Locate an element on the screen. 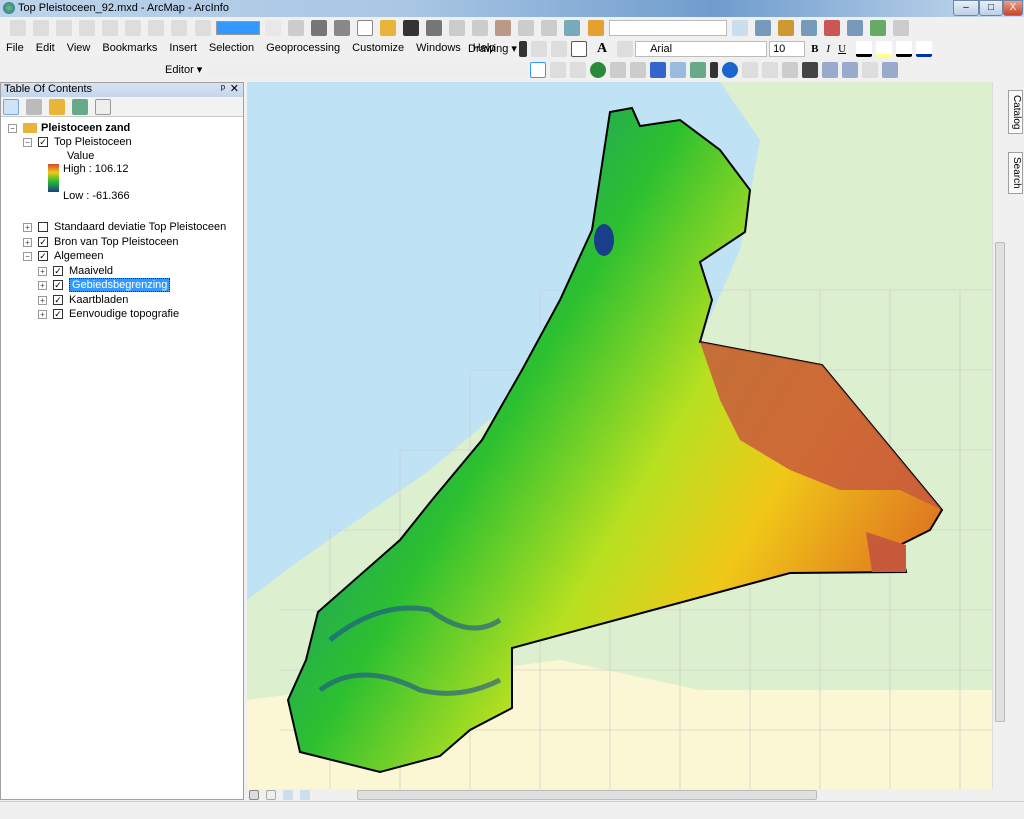 The width and height of the screenshot is (1024, 819). menu-geoprocessing: Geoprocessing is located at coordinates (303, 49).